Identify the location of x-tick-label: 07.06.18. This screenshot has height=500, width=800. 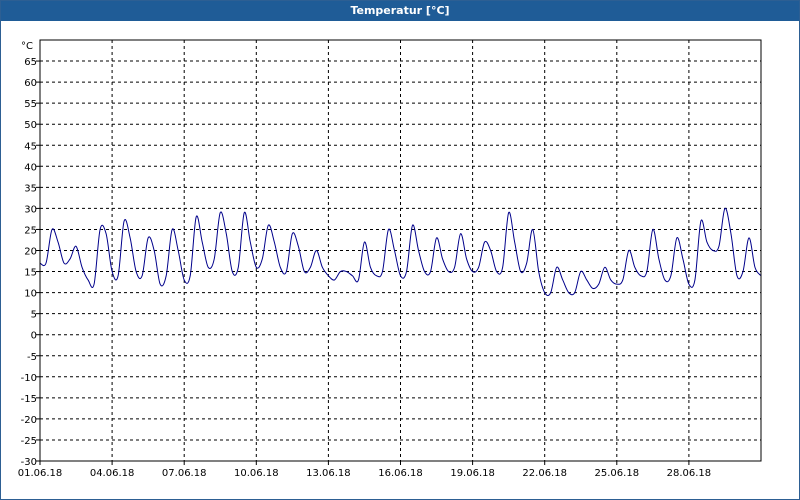
(184, 473).